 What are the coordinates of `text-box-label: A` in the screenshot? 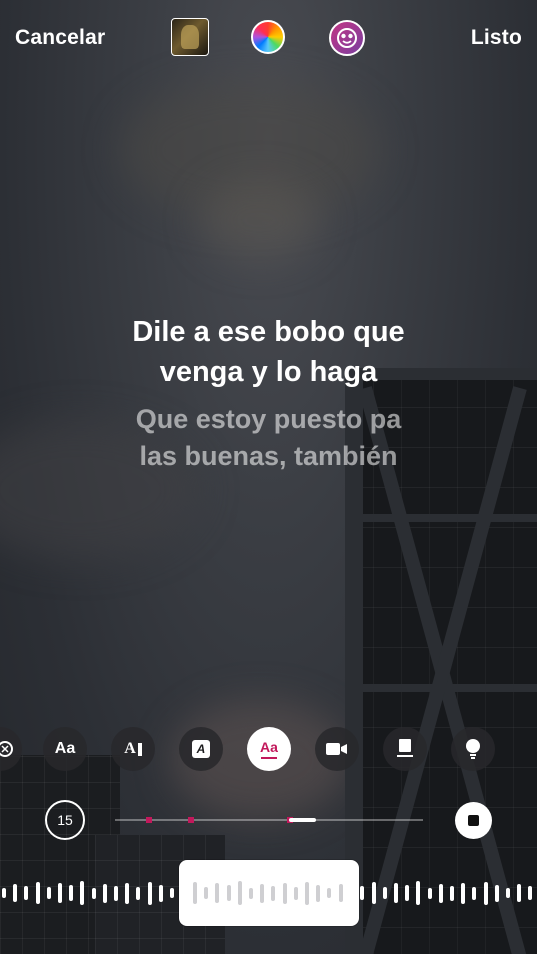 It's located at (201, 749).